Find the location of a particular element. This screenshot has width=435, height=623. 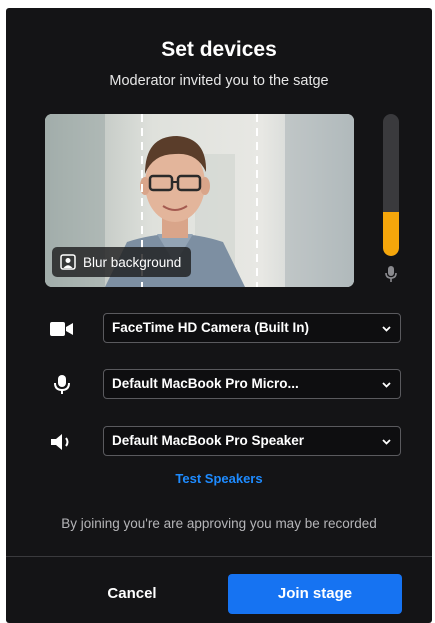

mic-level-meter is located at coordinates (391, 185).